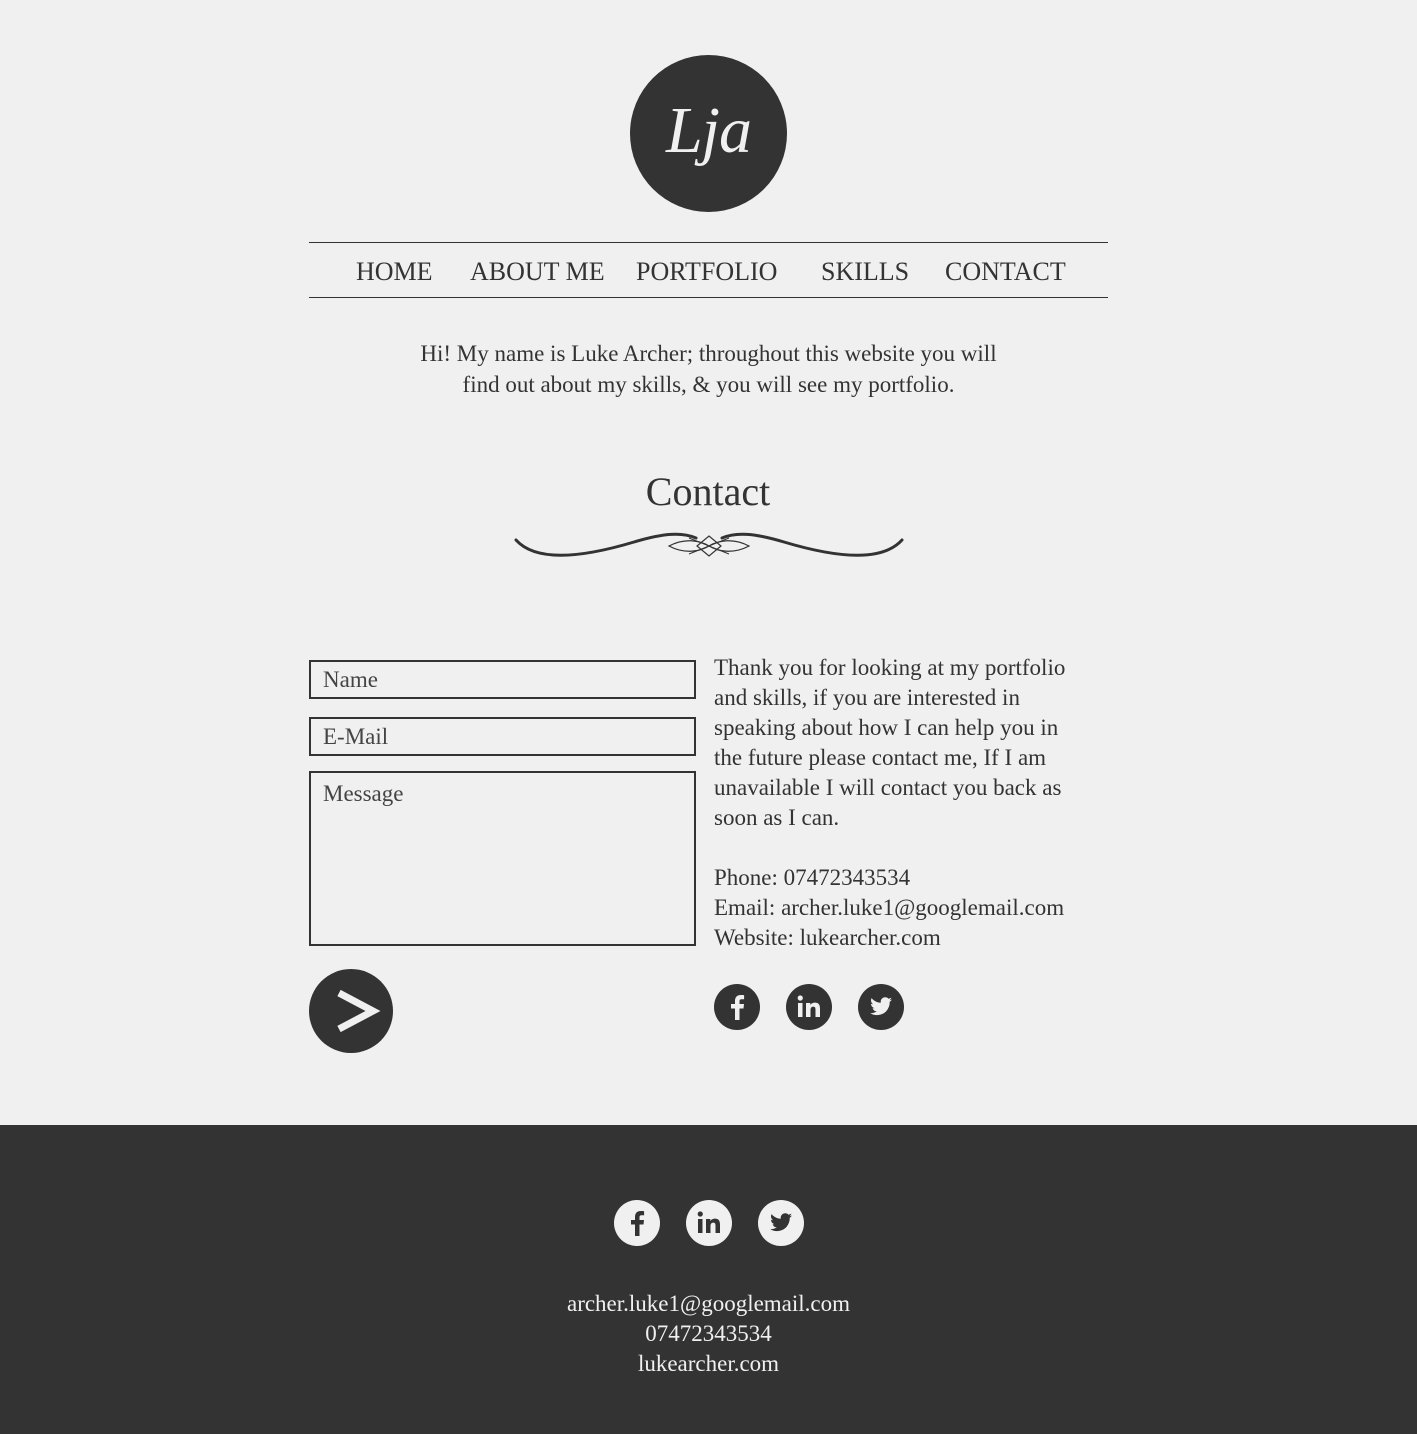 The width and height of the screenshot is (1417, 1434). Describe the element at coordinates (865, 272) in the screenshot. I see `nav-skills-link: SKILLS` at that location.